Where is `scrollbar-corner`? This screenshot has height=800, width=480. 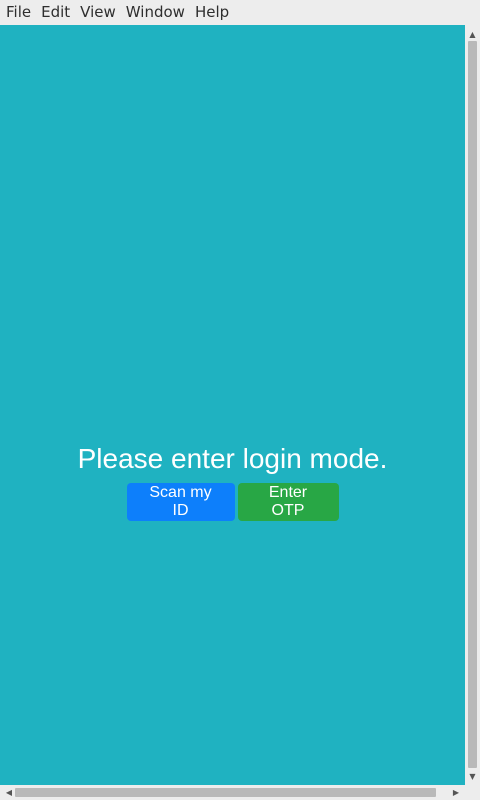 scrollbar-corner is located at coordinates (472, 792).